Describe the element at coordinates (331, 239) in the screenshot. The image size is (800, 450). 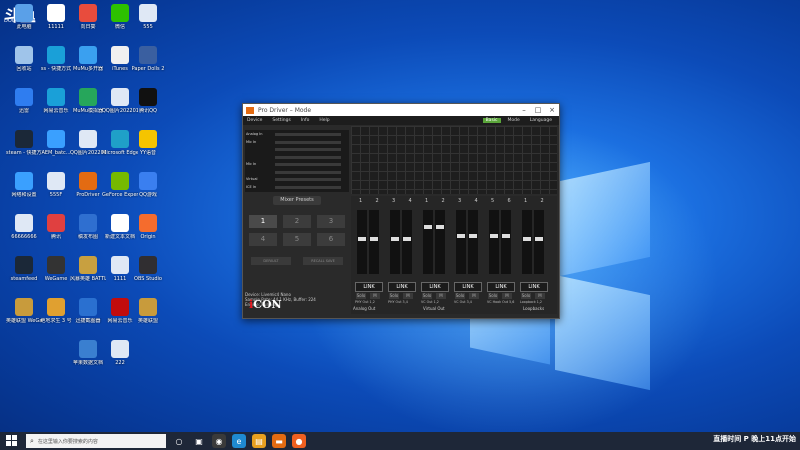
I see `preset-6-button: 6` at that location.